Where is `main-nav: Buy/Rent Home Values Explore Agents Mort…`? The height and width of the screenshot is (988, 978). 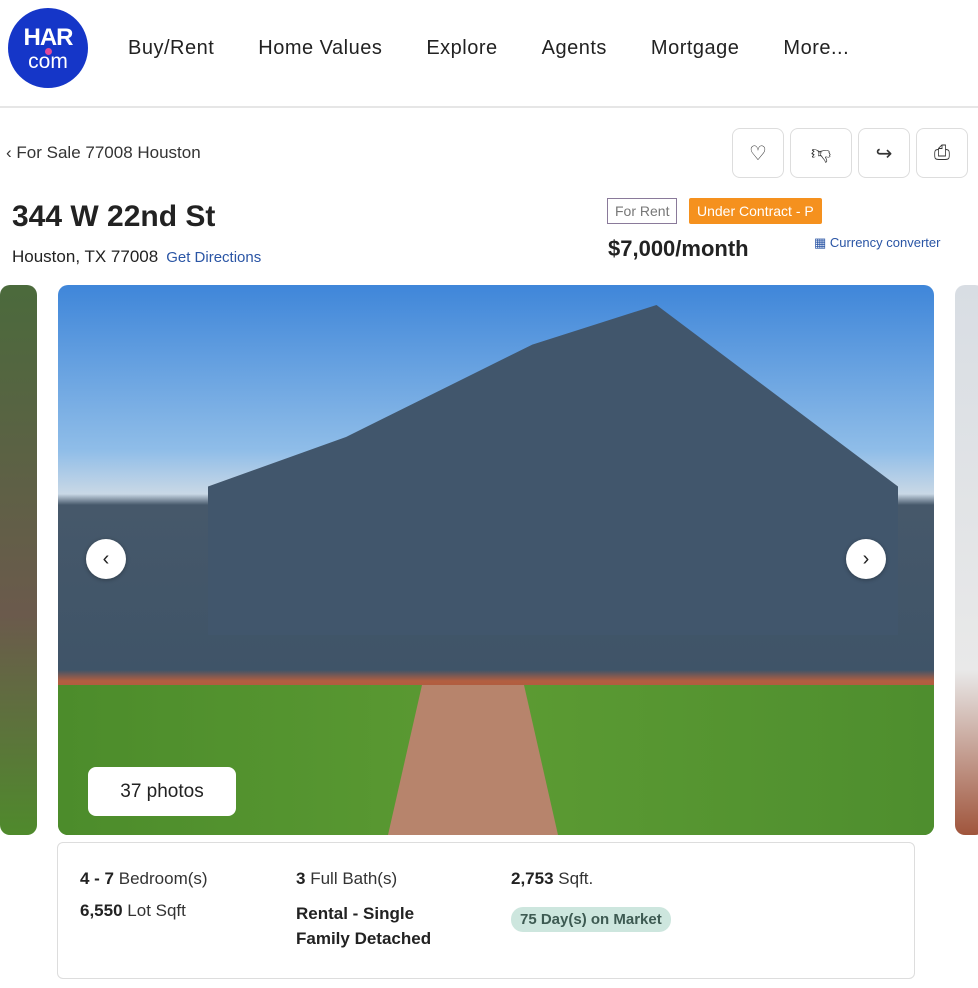
main-nav: Buy/Rent Home Values Explore Agents Mort… is located at coordinates (510, 48).